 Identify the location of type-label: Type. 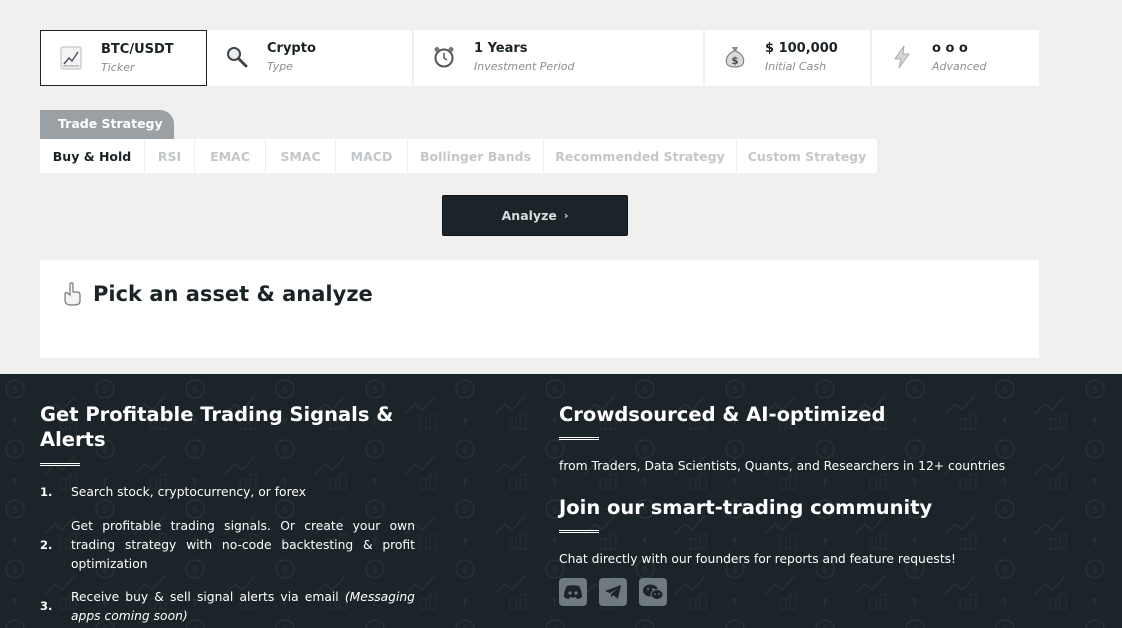
(280, 66).